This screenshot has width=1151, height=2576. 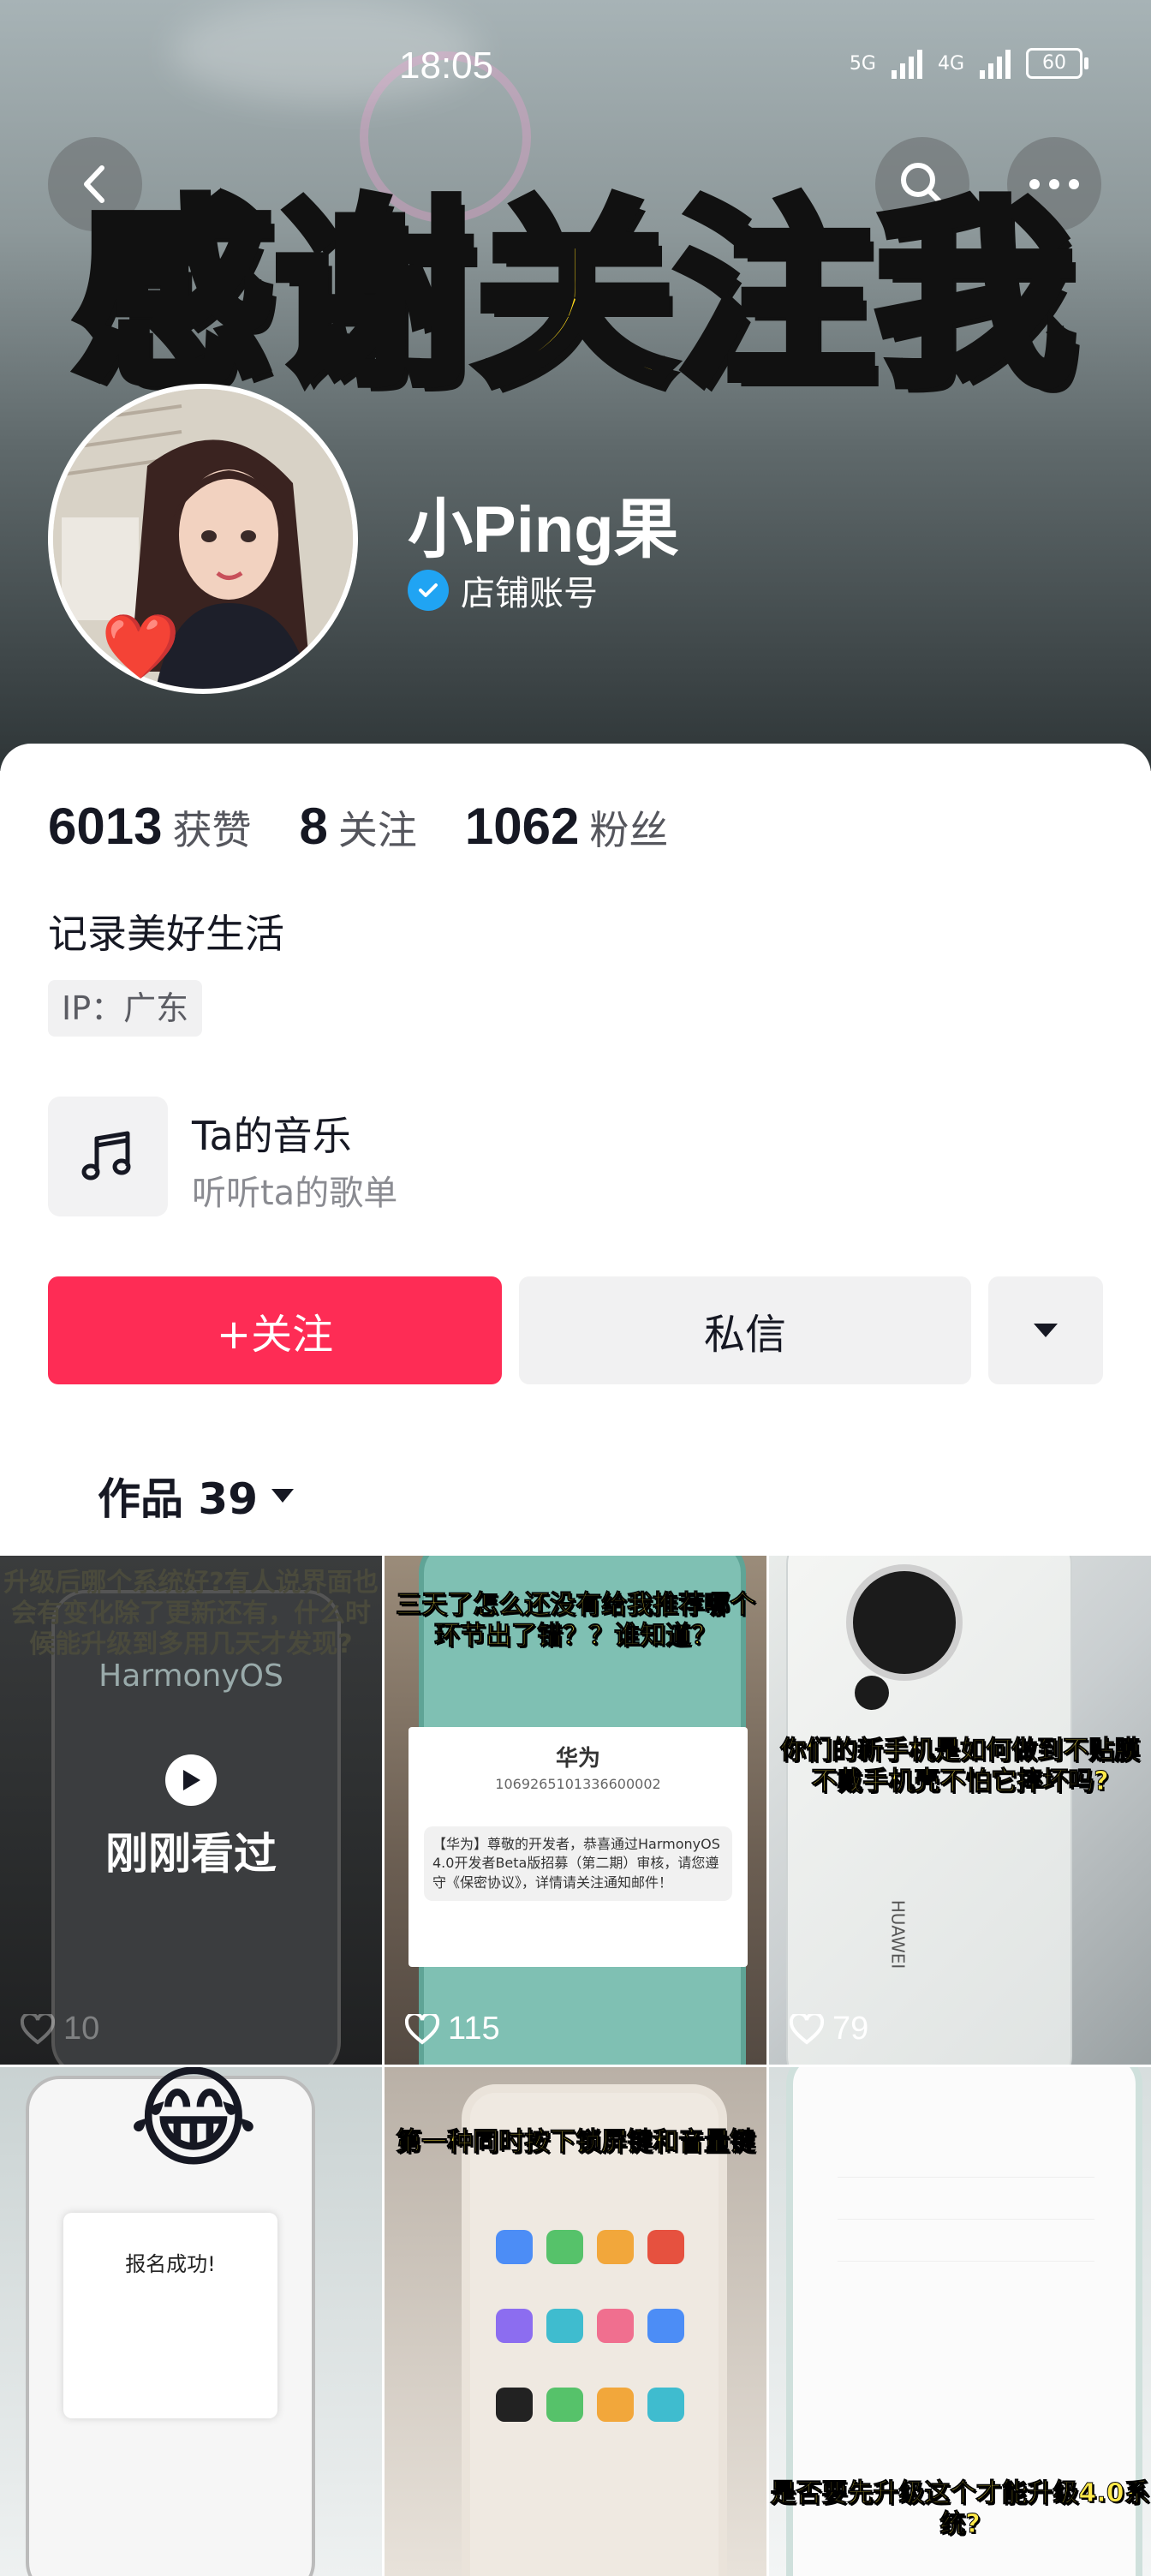 What do you see at coordinates (170, 2316) in the screenshot?
I see `success-popup: 报名成功!` at bounding box center [170, 2316].